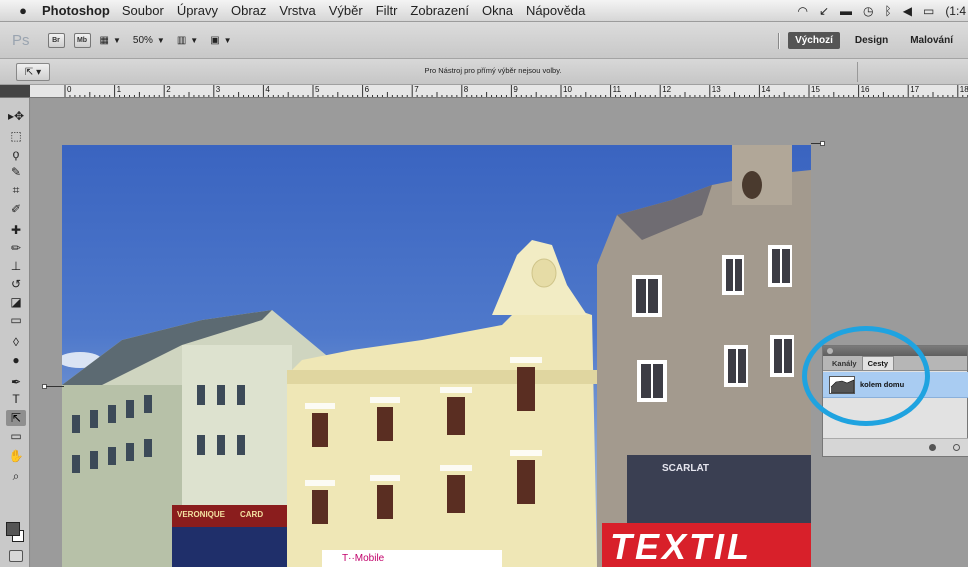 The image size is (968, 567). I want to click on quick-select-tool-icon: ✎, so click(16, 172).